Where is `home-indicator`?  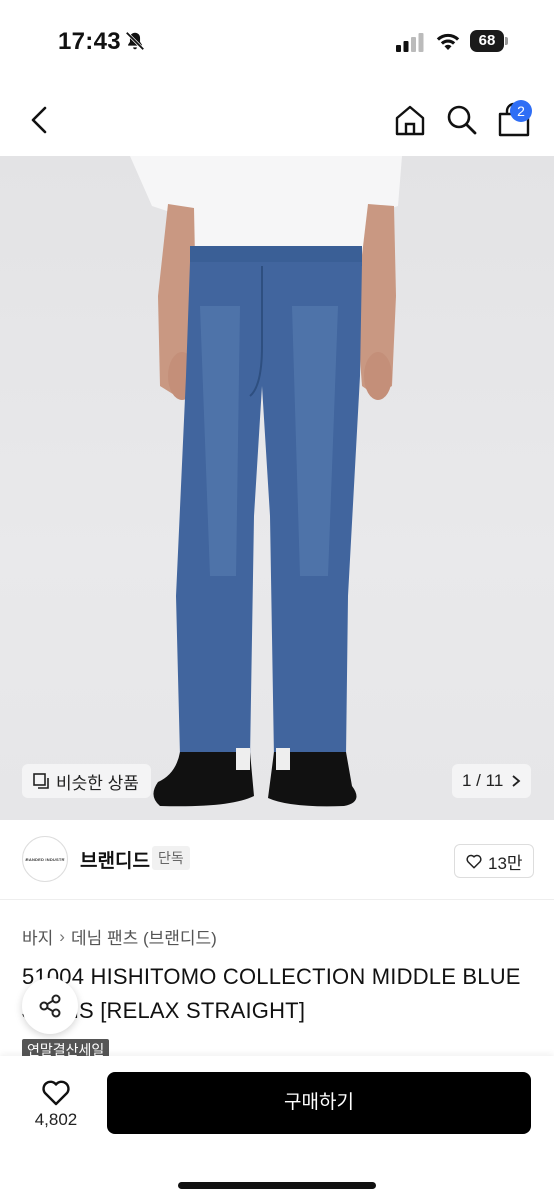 home-indicator is located at coordinates (277, 1185).